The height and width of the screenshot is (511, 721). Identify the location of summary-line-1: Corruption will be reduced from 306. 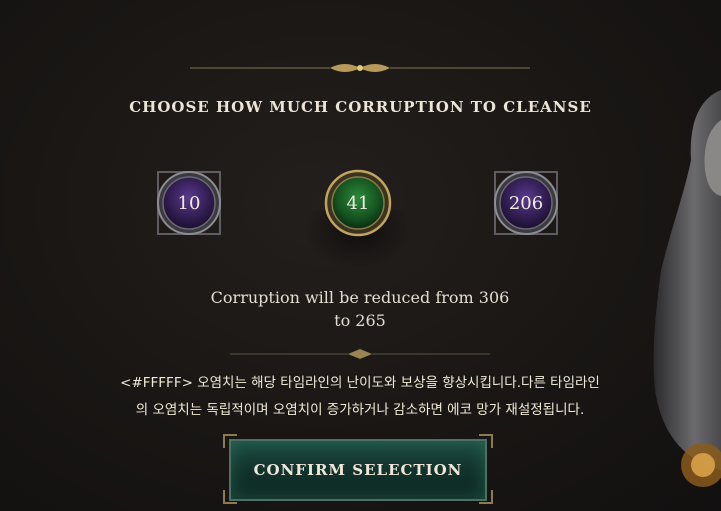
(360, 297).